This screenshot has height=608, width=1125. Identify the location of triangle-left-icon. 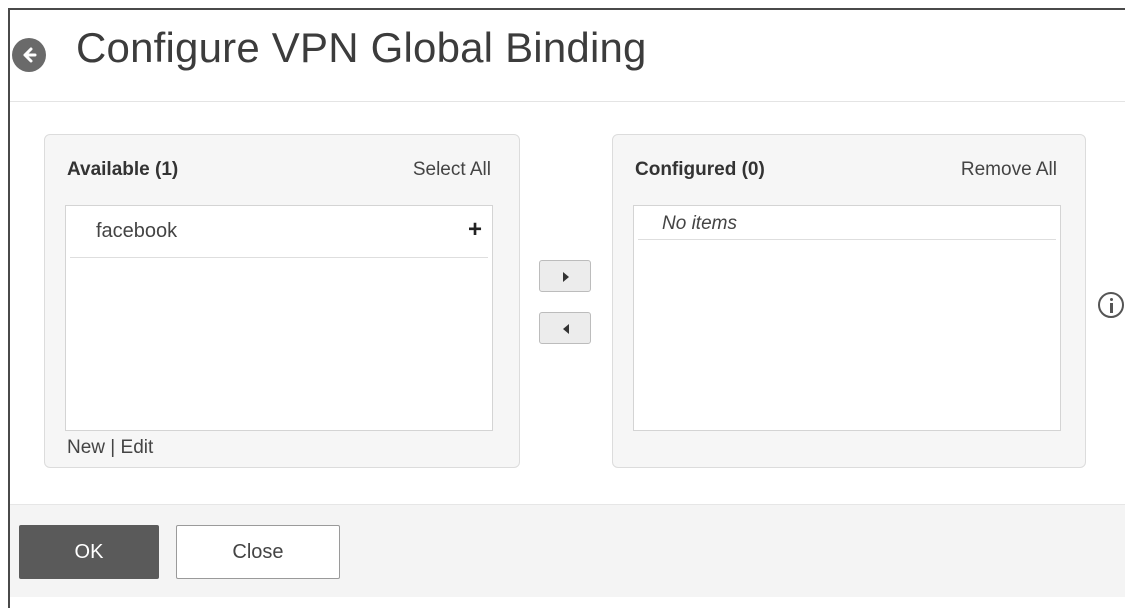
(566, 329).